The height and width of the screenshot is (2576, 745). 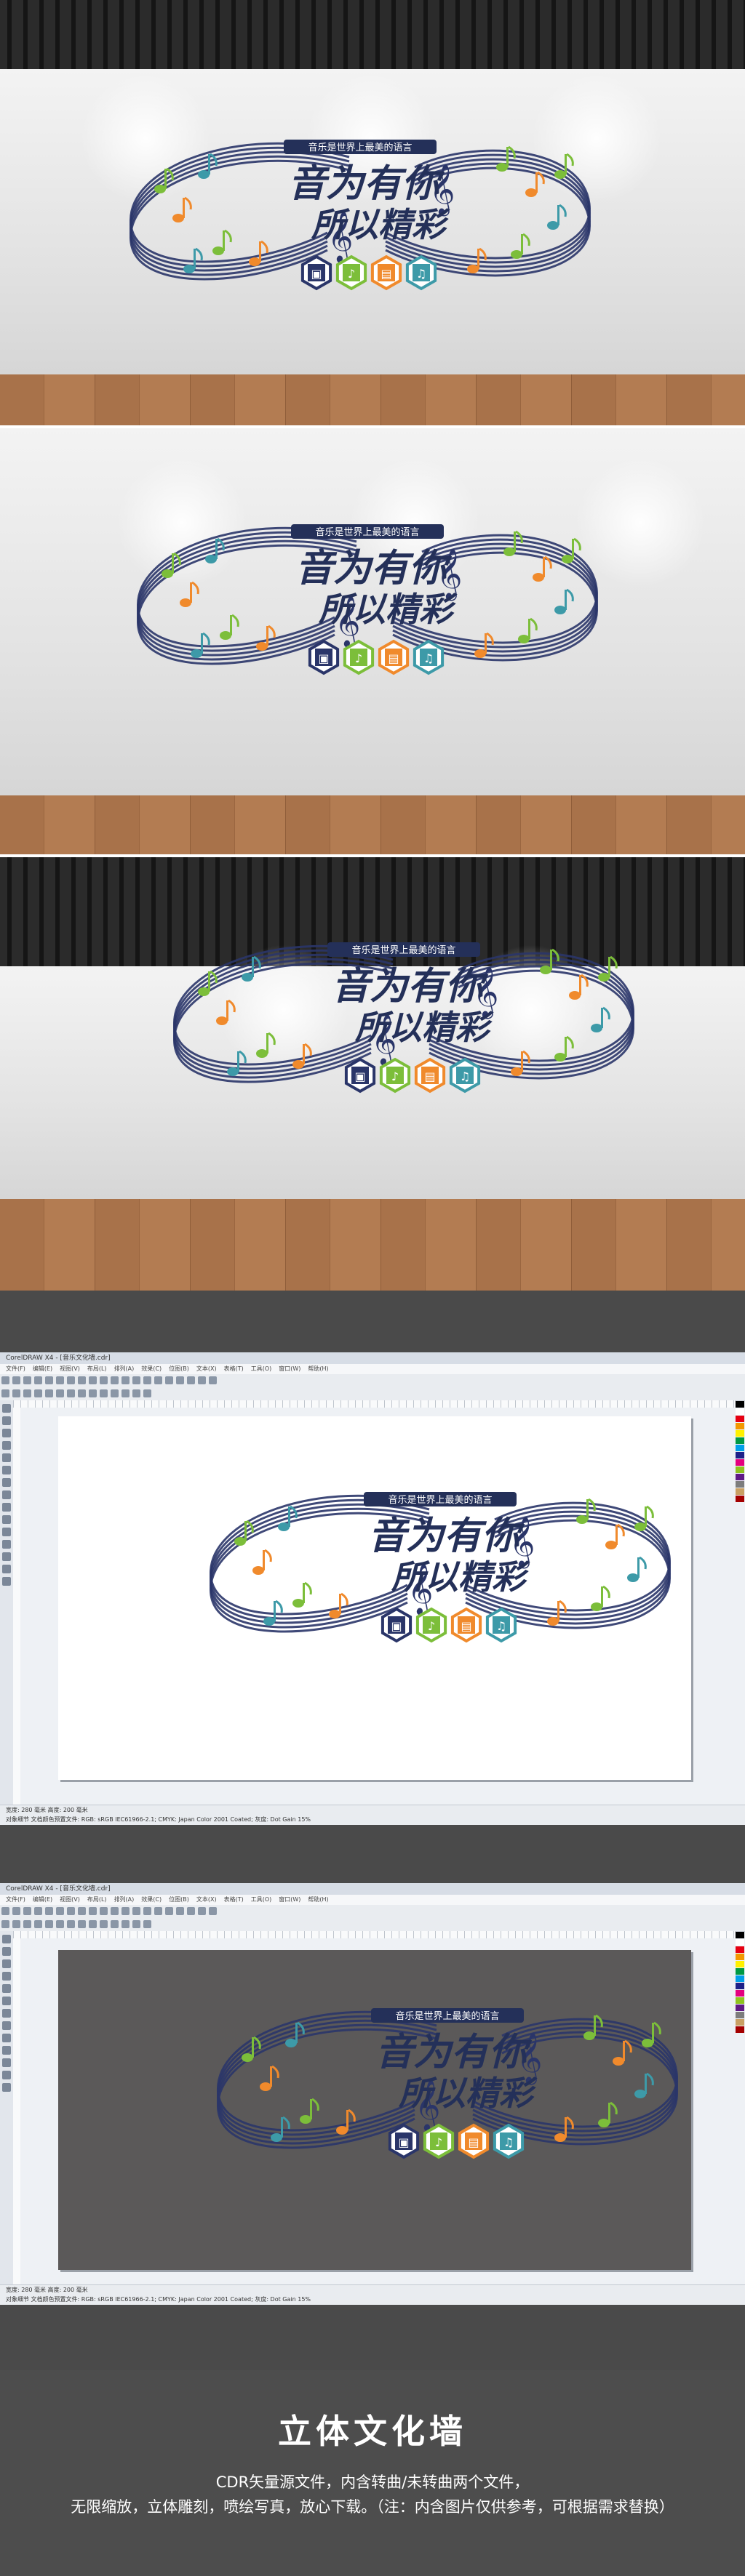 I want to click on horizontal-ruler, so click(x=374, y=1935).